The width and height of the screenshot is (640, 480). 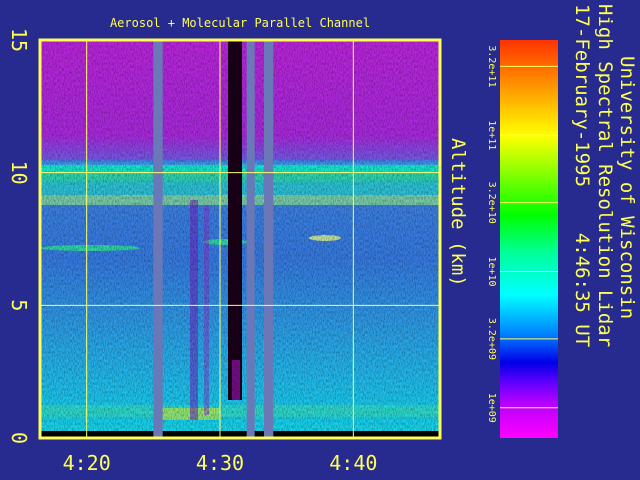 I want to click on colorbar-gradient, so click(x=529, y=239).